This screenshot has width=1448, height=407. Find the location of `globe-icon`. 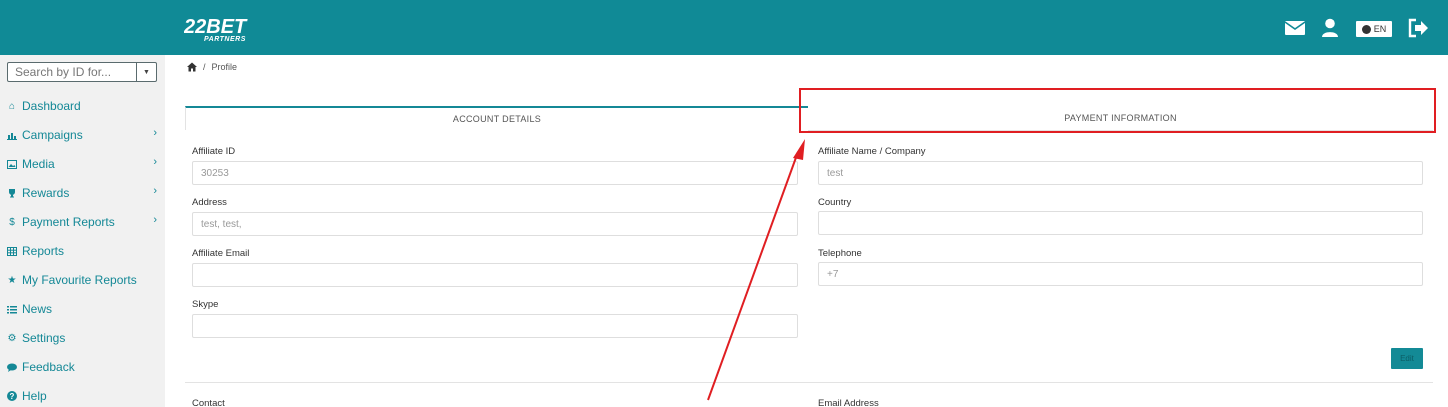

globe-icon is located at coordinates (1366, 29).